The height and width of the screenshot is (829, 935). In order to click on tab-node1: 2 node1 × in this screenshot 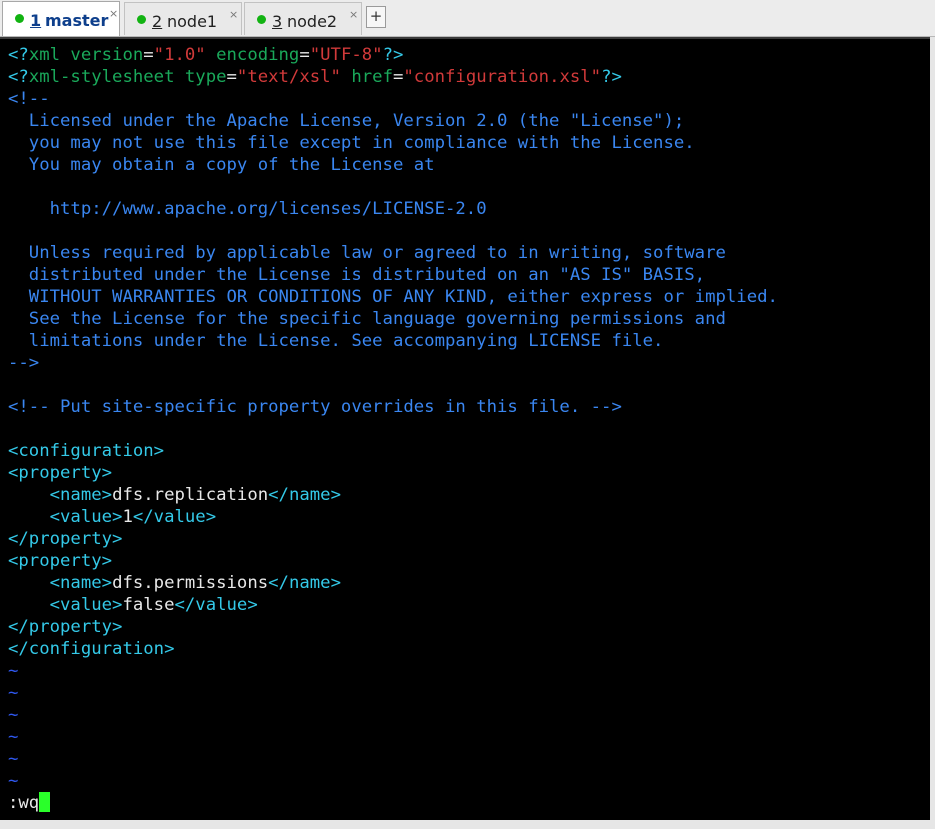, I will do `click(183, 18)`.